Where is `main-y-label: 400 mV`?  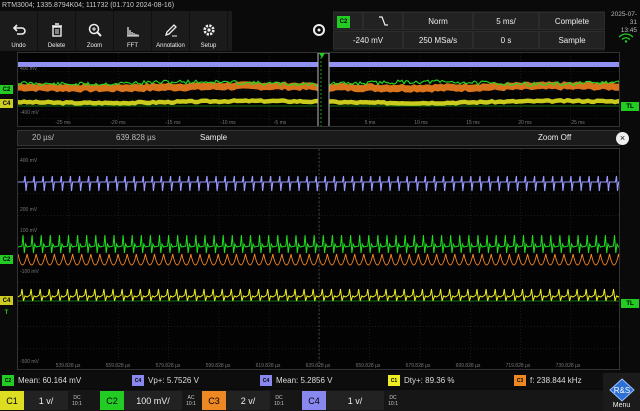 main-y-label: 400 mV is located at coordinates (29, 161).